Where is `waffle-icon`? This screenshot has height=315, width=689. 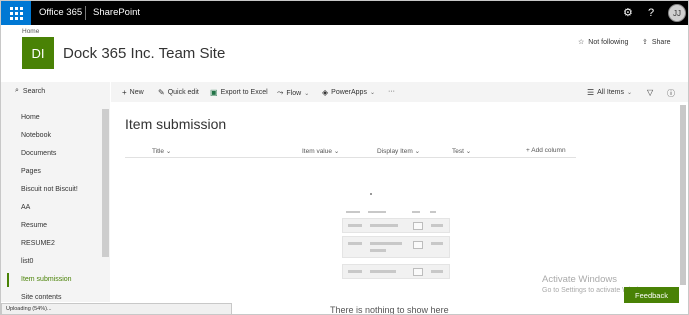
waffle-icon is located at coordinates (16, 13).